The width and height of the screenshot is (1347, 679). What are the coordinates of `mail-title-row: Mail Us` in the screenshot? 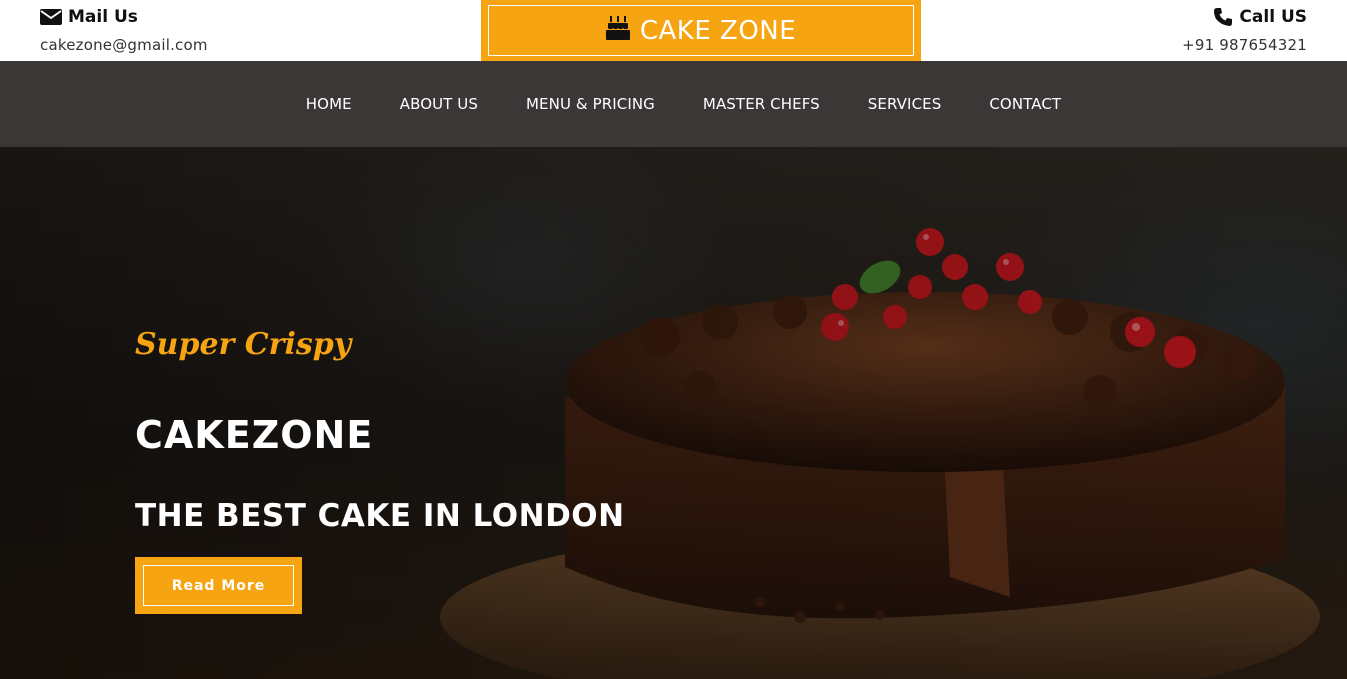 It's located at (124, 17).